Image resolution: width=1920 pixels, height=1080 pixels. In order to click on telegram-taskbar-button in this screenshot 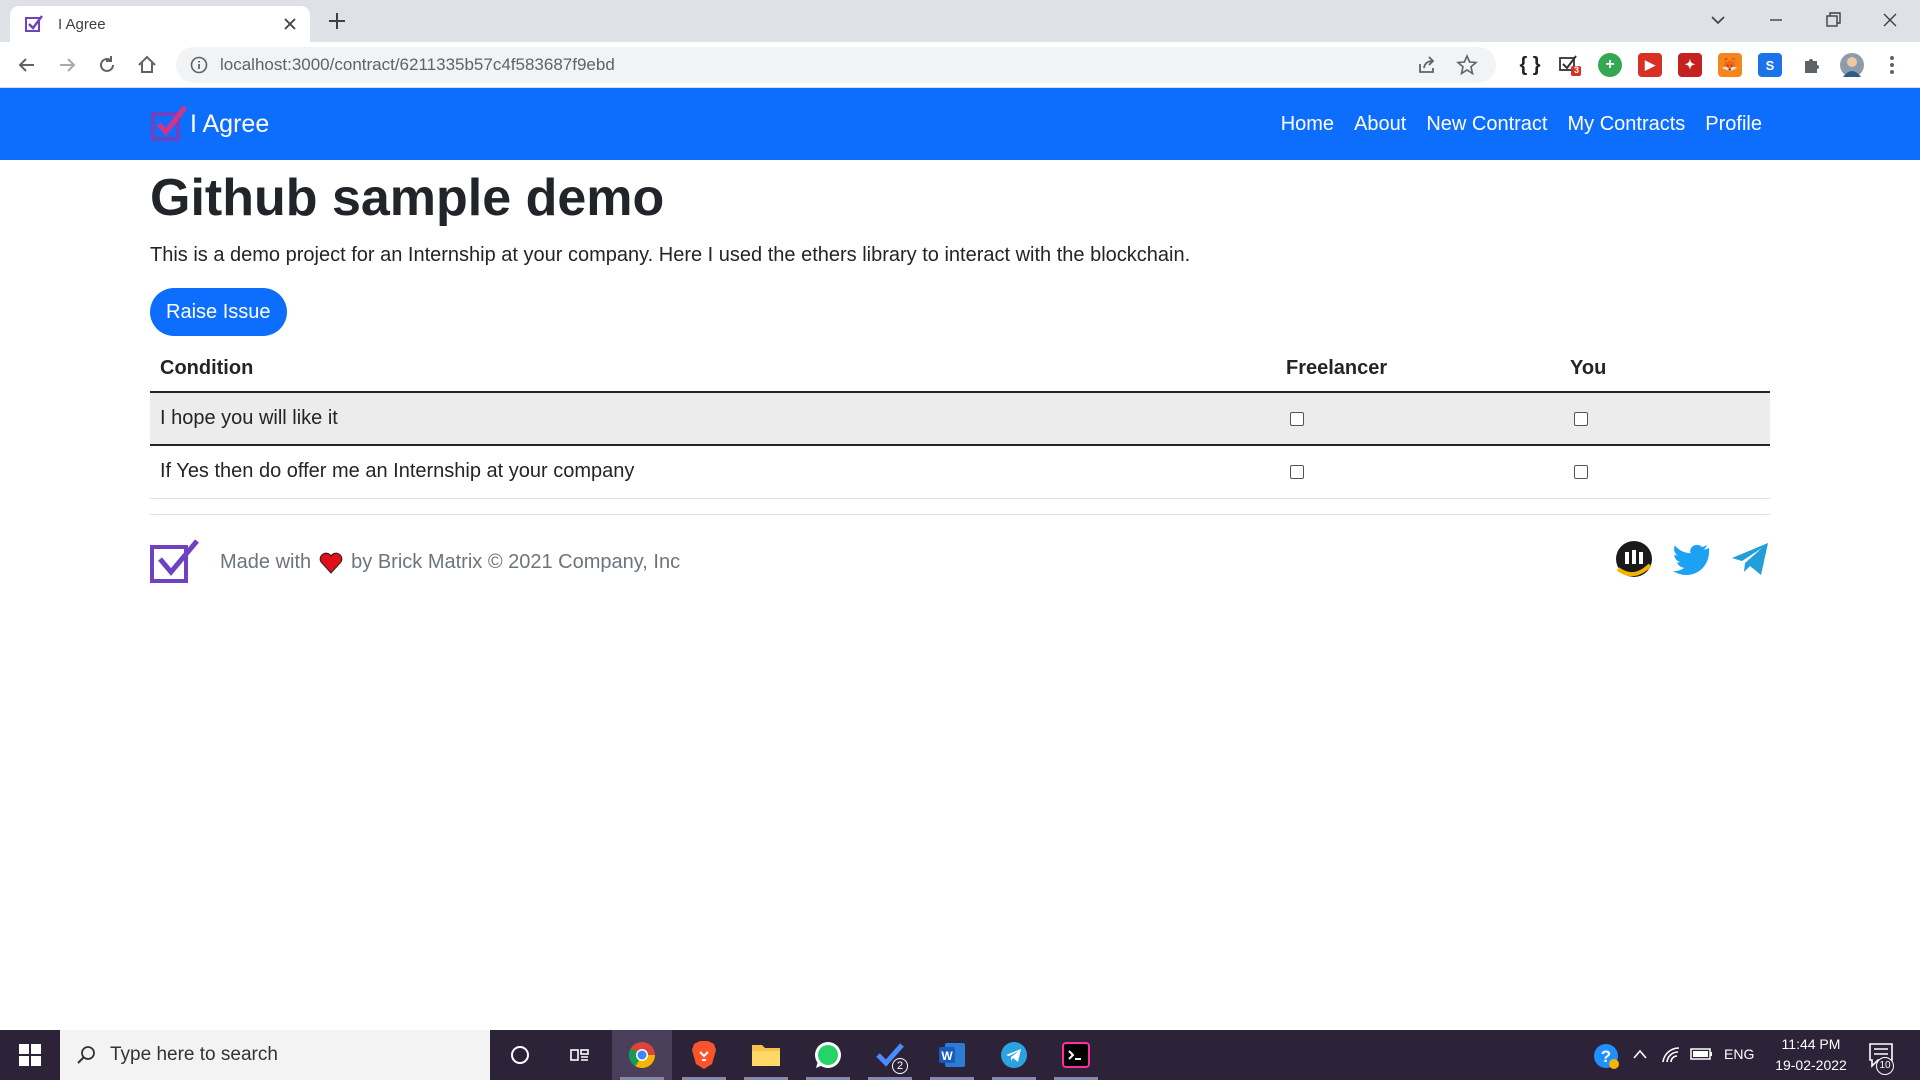, I will do `click(1014, 1055)`.